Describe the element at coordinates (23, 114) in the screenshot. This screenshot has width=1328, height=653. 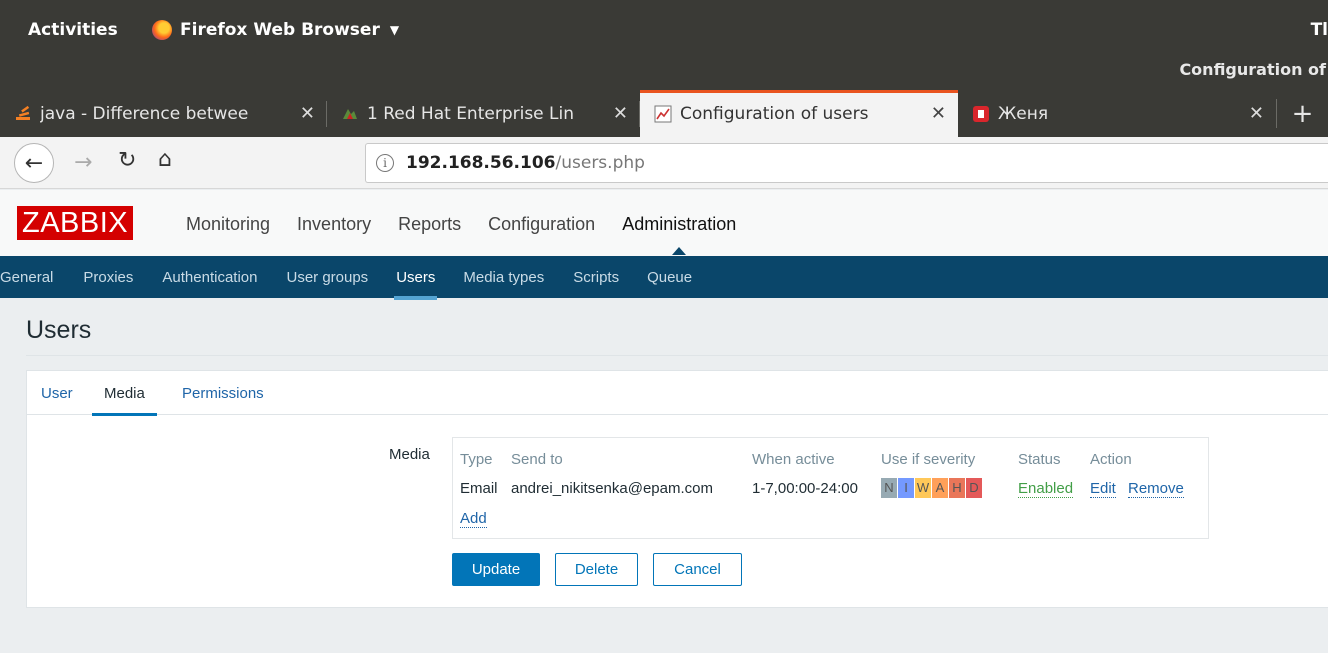
I see `java-icon` at that location.